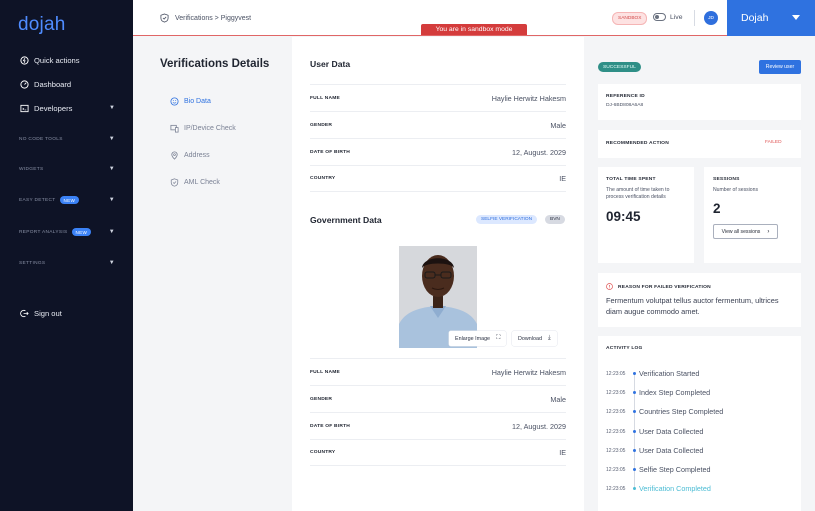  I want to click on row-key: FULL NAME, so click(325, 98).